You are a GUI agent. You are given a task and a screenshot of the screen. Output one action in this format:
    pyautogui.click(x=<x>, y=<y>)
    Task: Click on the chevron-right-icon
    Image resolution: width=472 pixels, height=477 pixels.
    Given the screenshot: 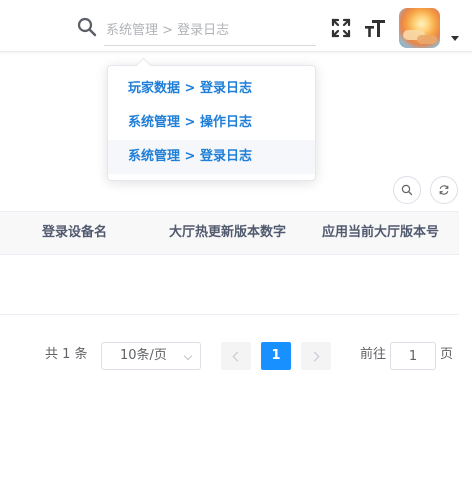 What is the action you would take?
    pyautogui.click(x=314, y=356)
    